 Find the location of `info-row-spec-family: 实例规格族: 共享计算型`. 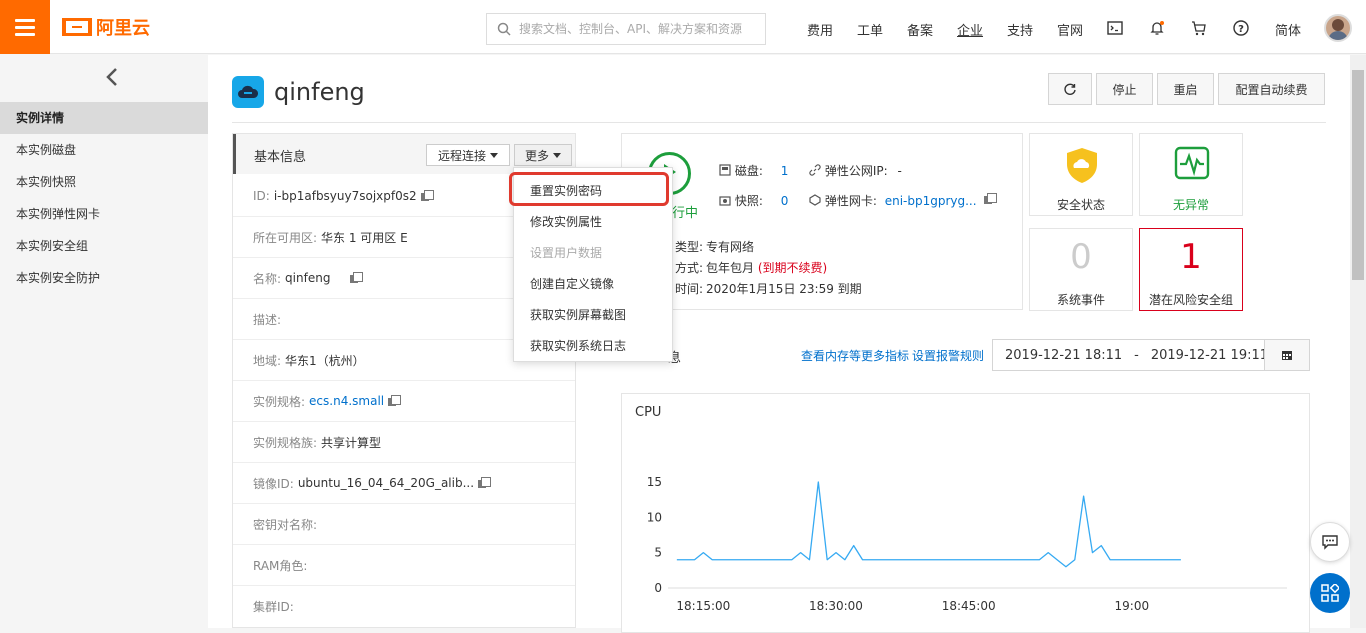

info-row-spec-family: 实例规格族: 共享计算型 is located at coordinates (404, 441).